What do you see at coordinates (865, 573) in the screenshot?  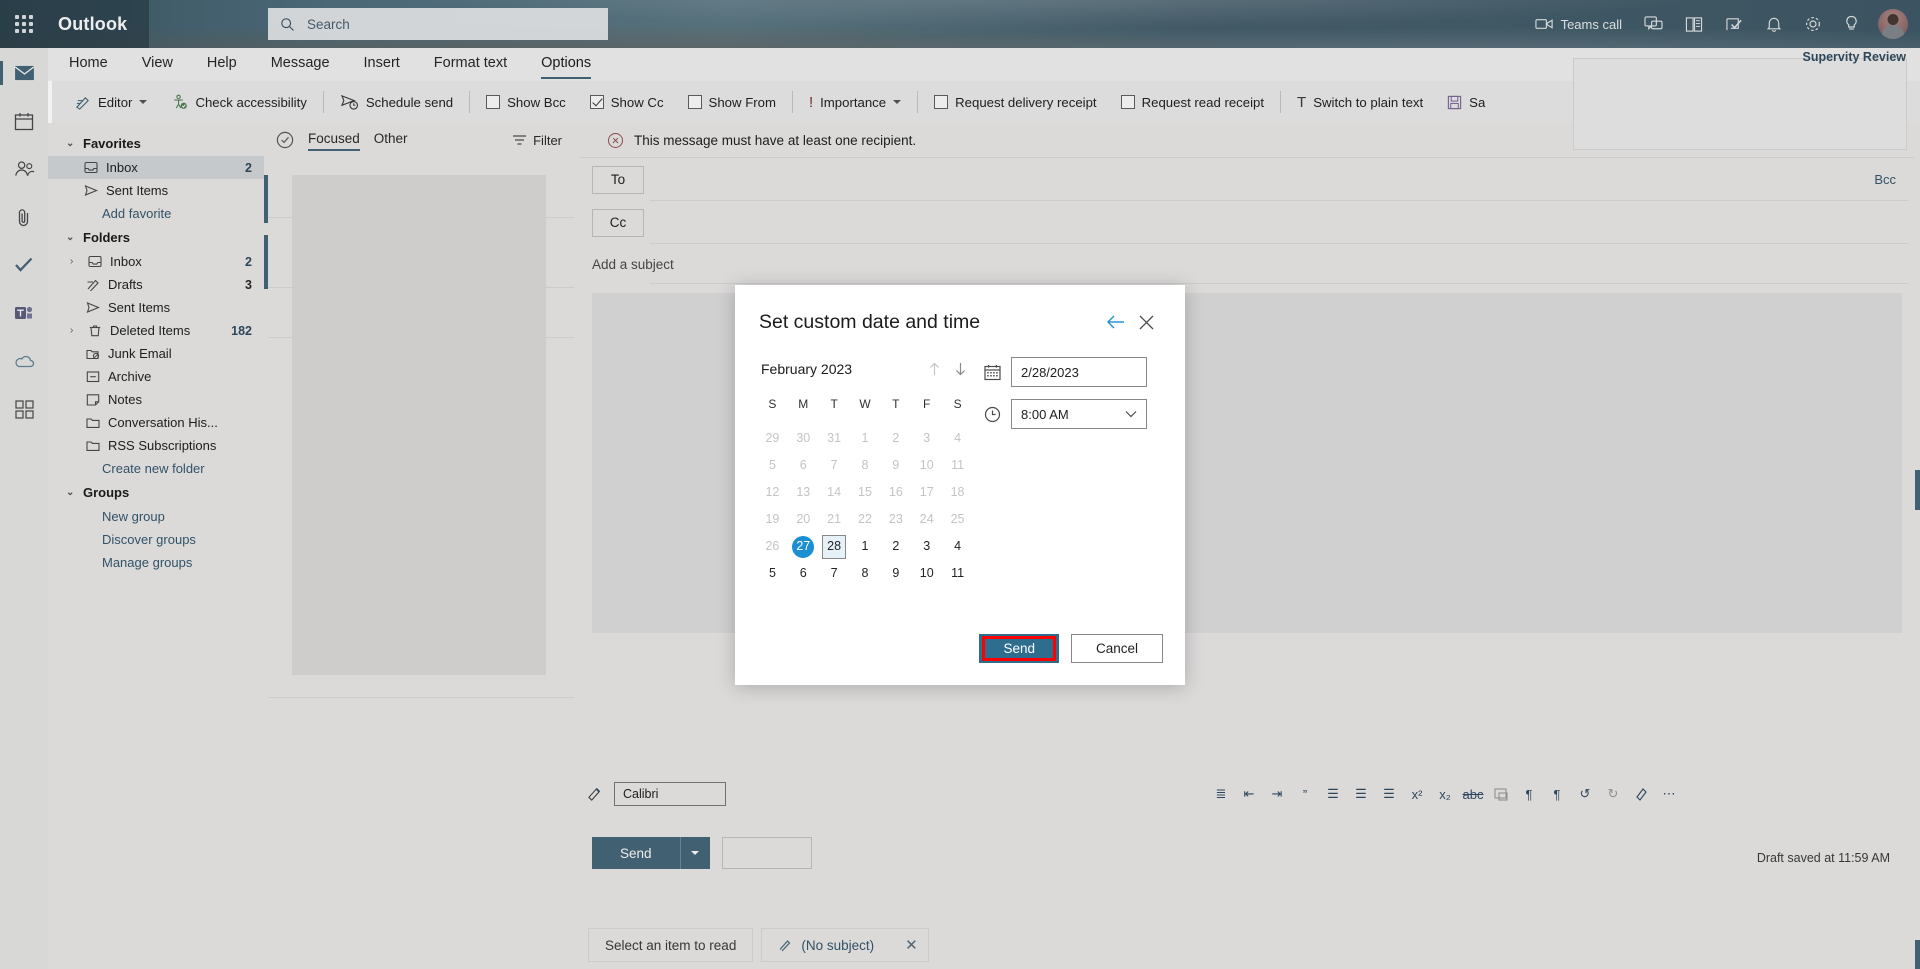 I see `calendar-day: 8` at bounding box center [865, 573].